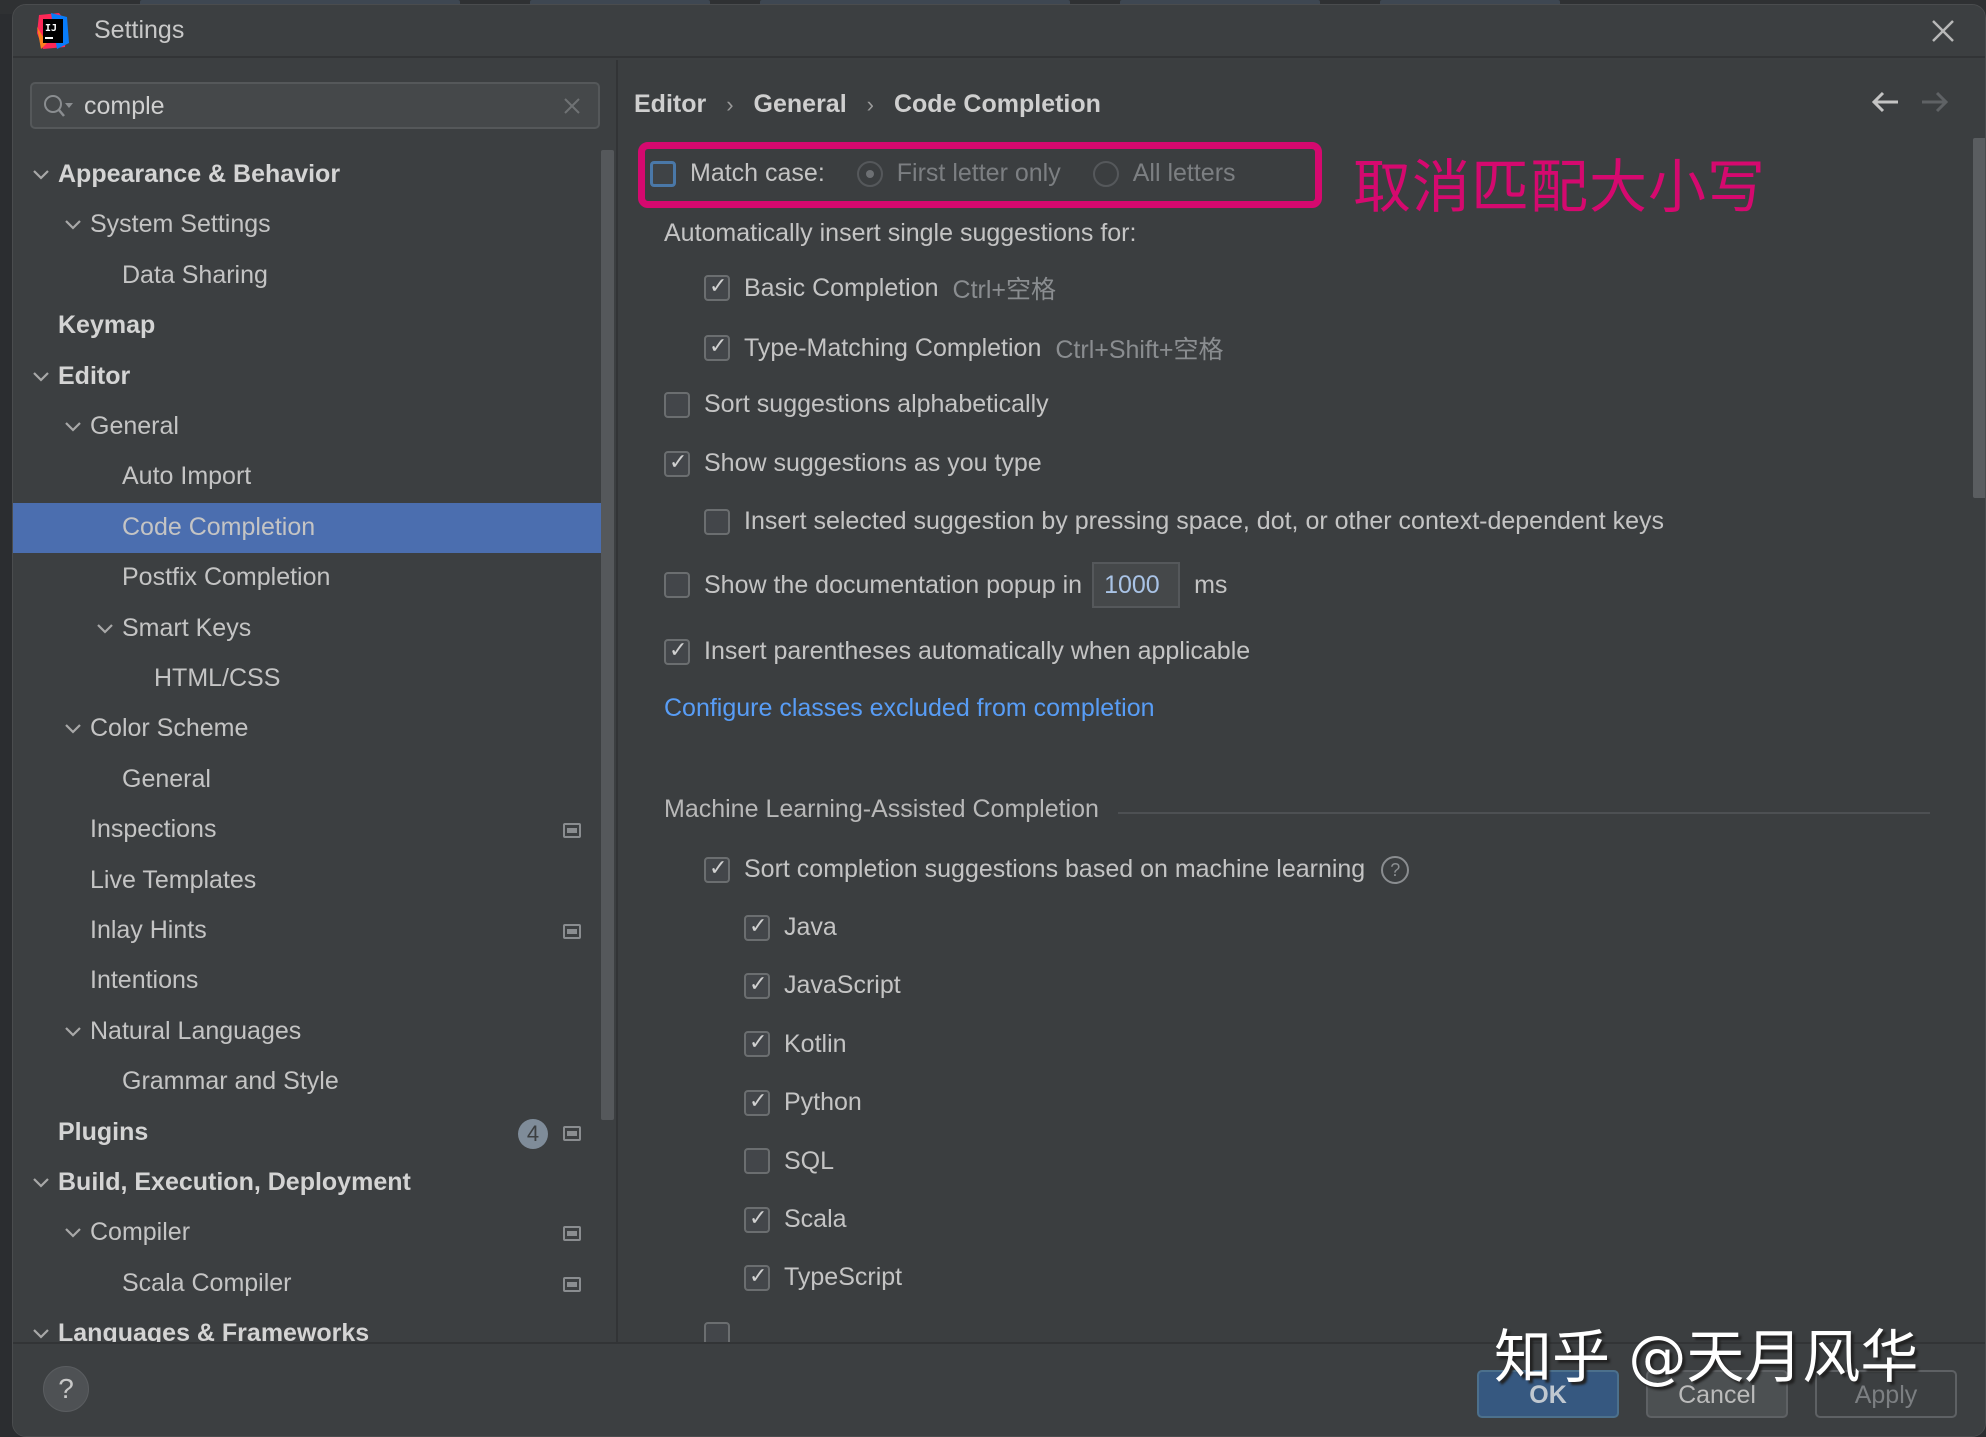 The image size is (1986, 1437). What do you see at coordinates (533, 1133) in the screenshot?
I see `update-count-badge: 4` at bounding box center [533, 1133].